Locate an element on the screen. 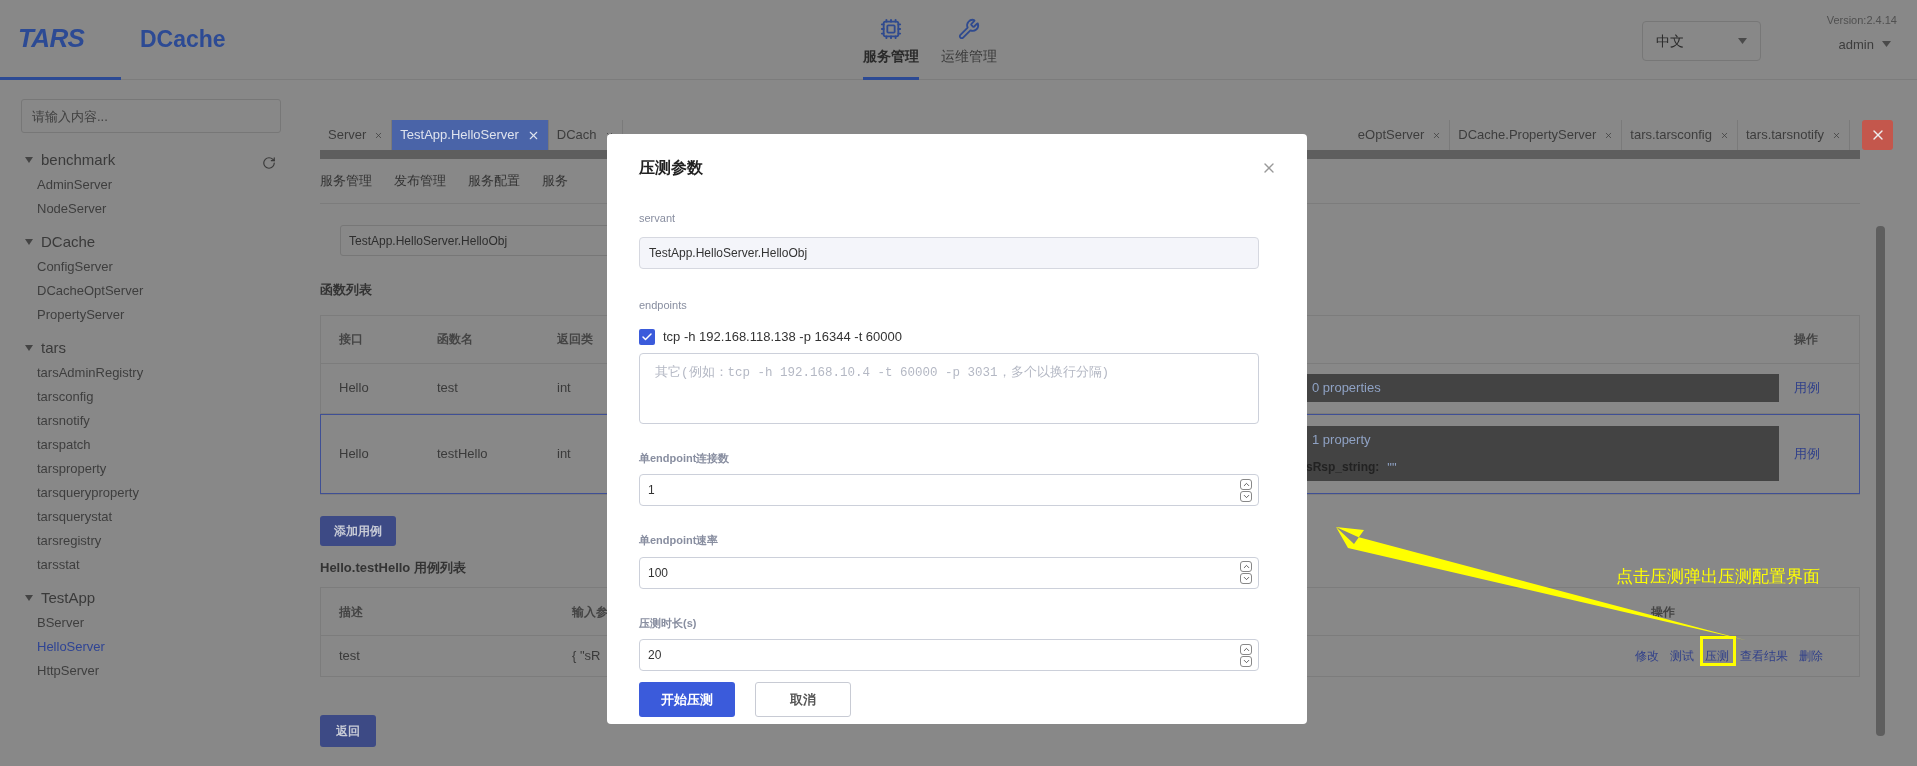  field-label: 压测时长(s) is located at coordinates (668, 623).